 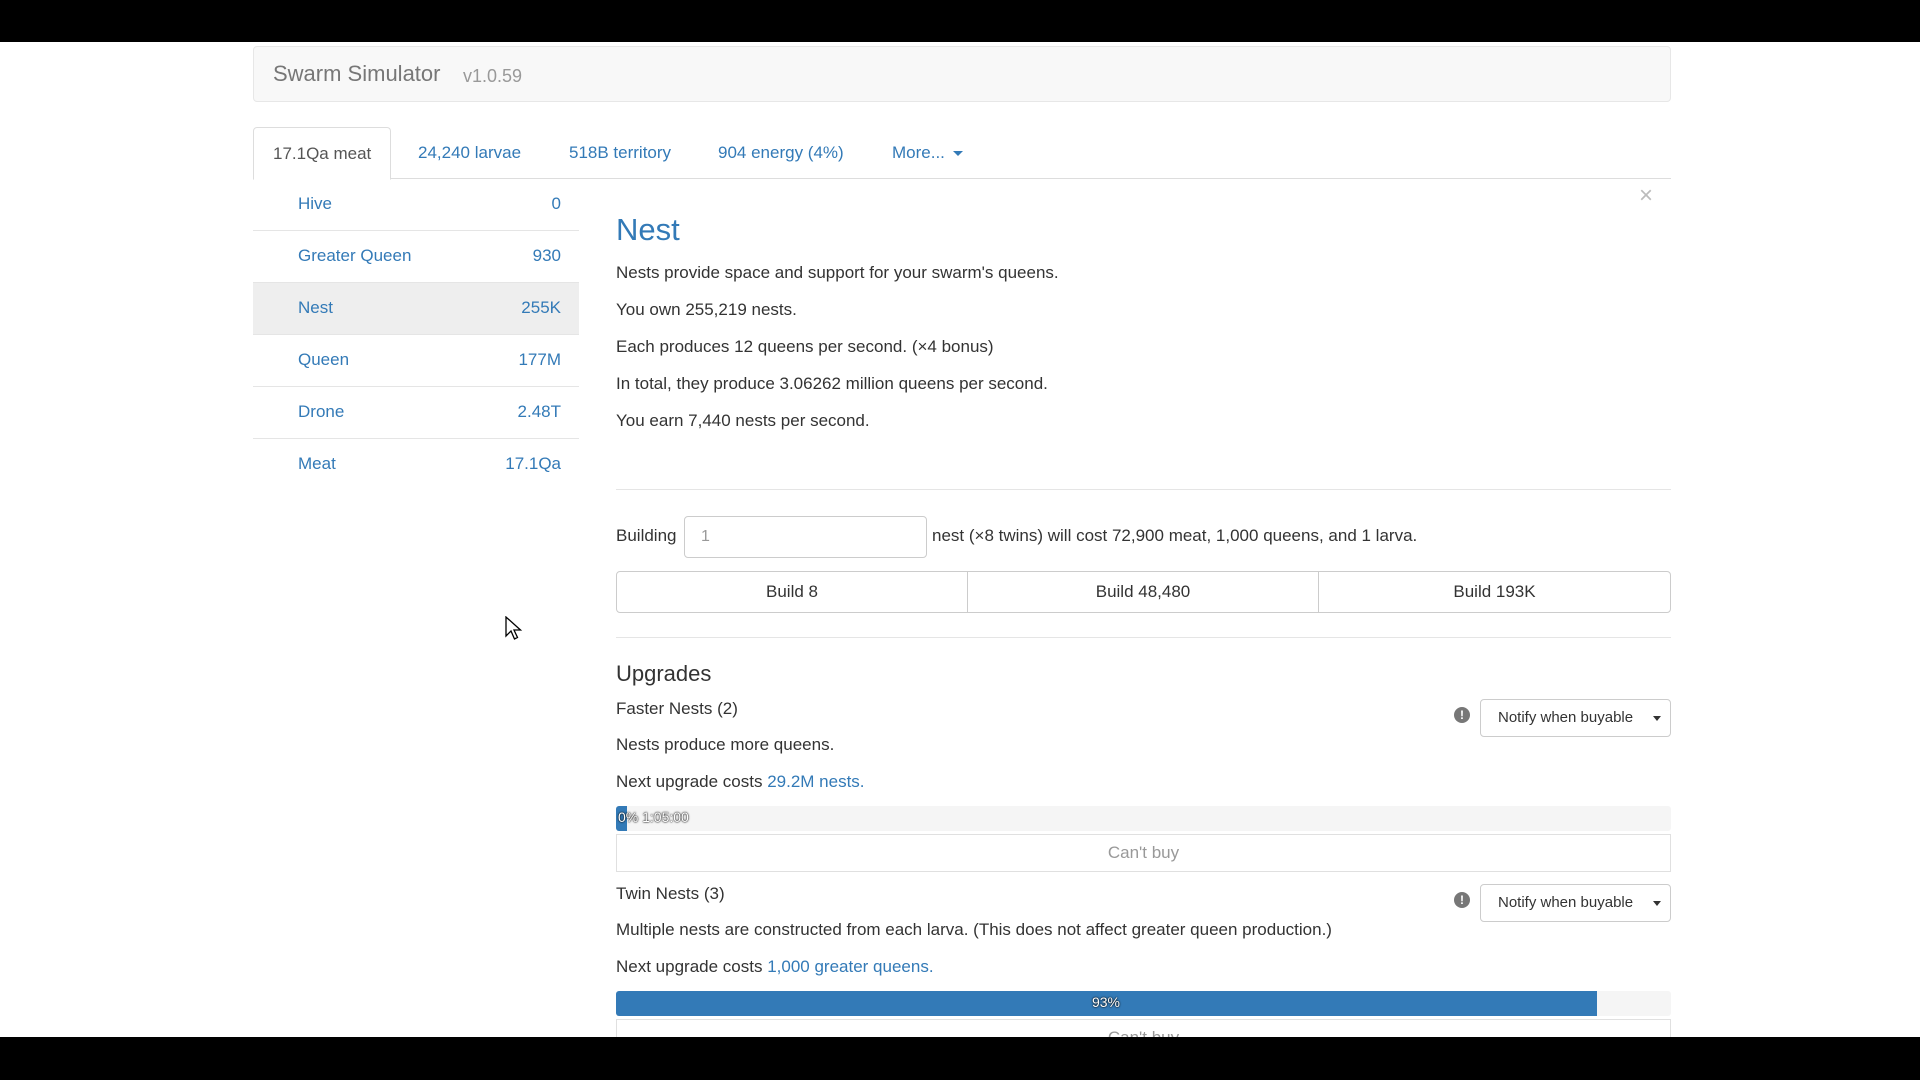 What do you see at coordinates (653, 817) in the screenshot?
I see `upgrade-progress-label: 0% 1:05:00` at bounding box center [653, 817].